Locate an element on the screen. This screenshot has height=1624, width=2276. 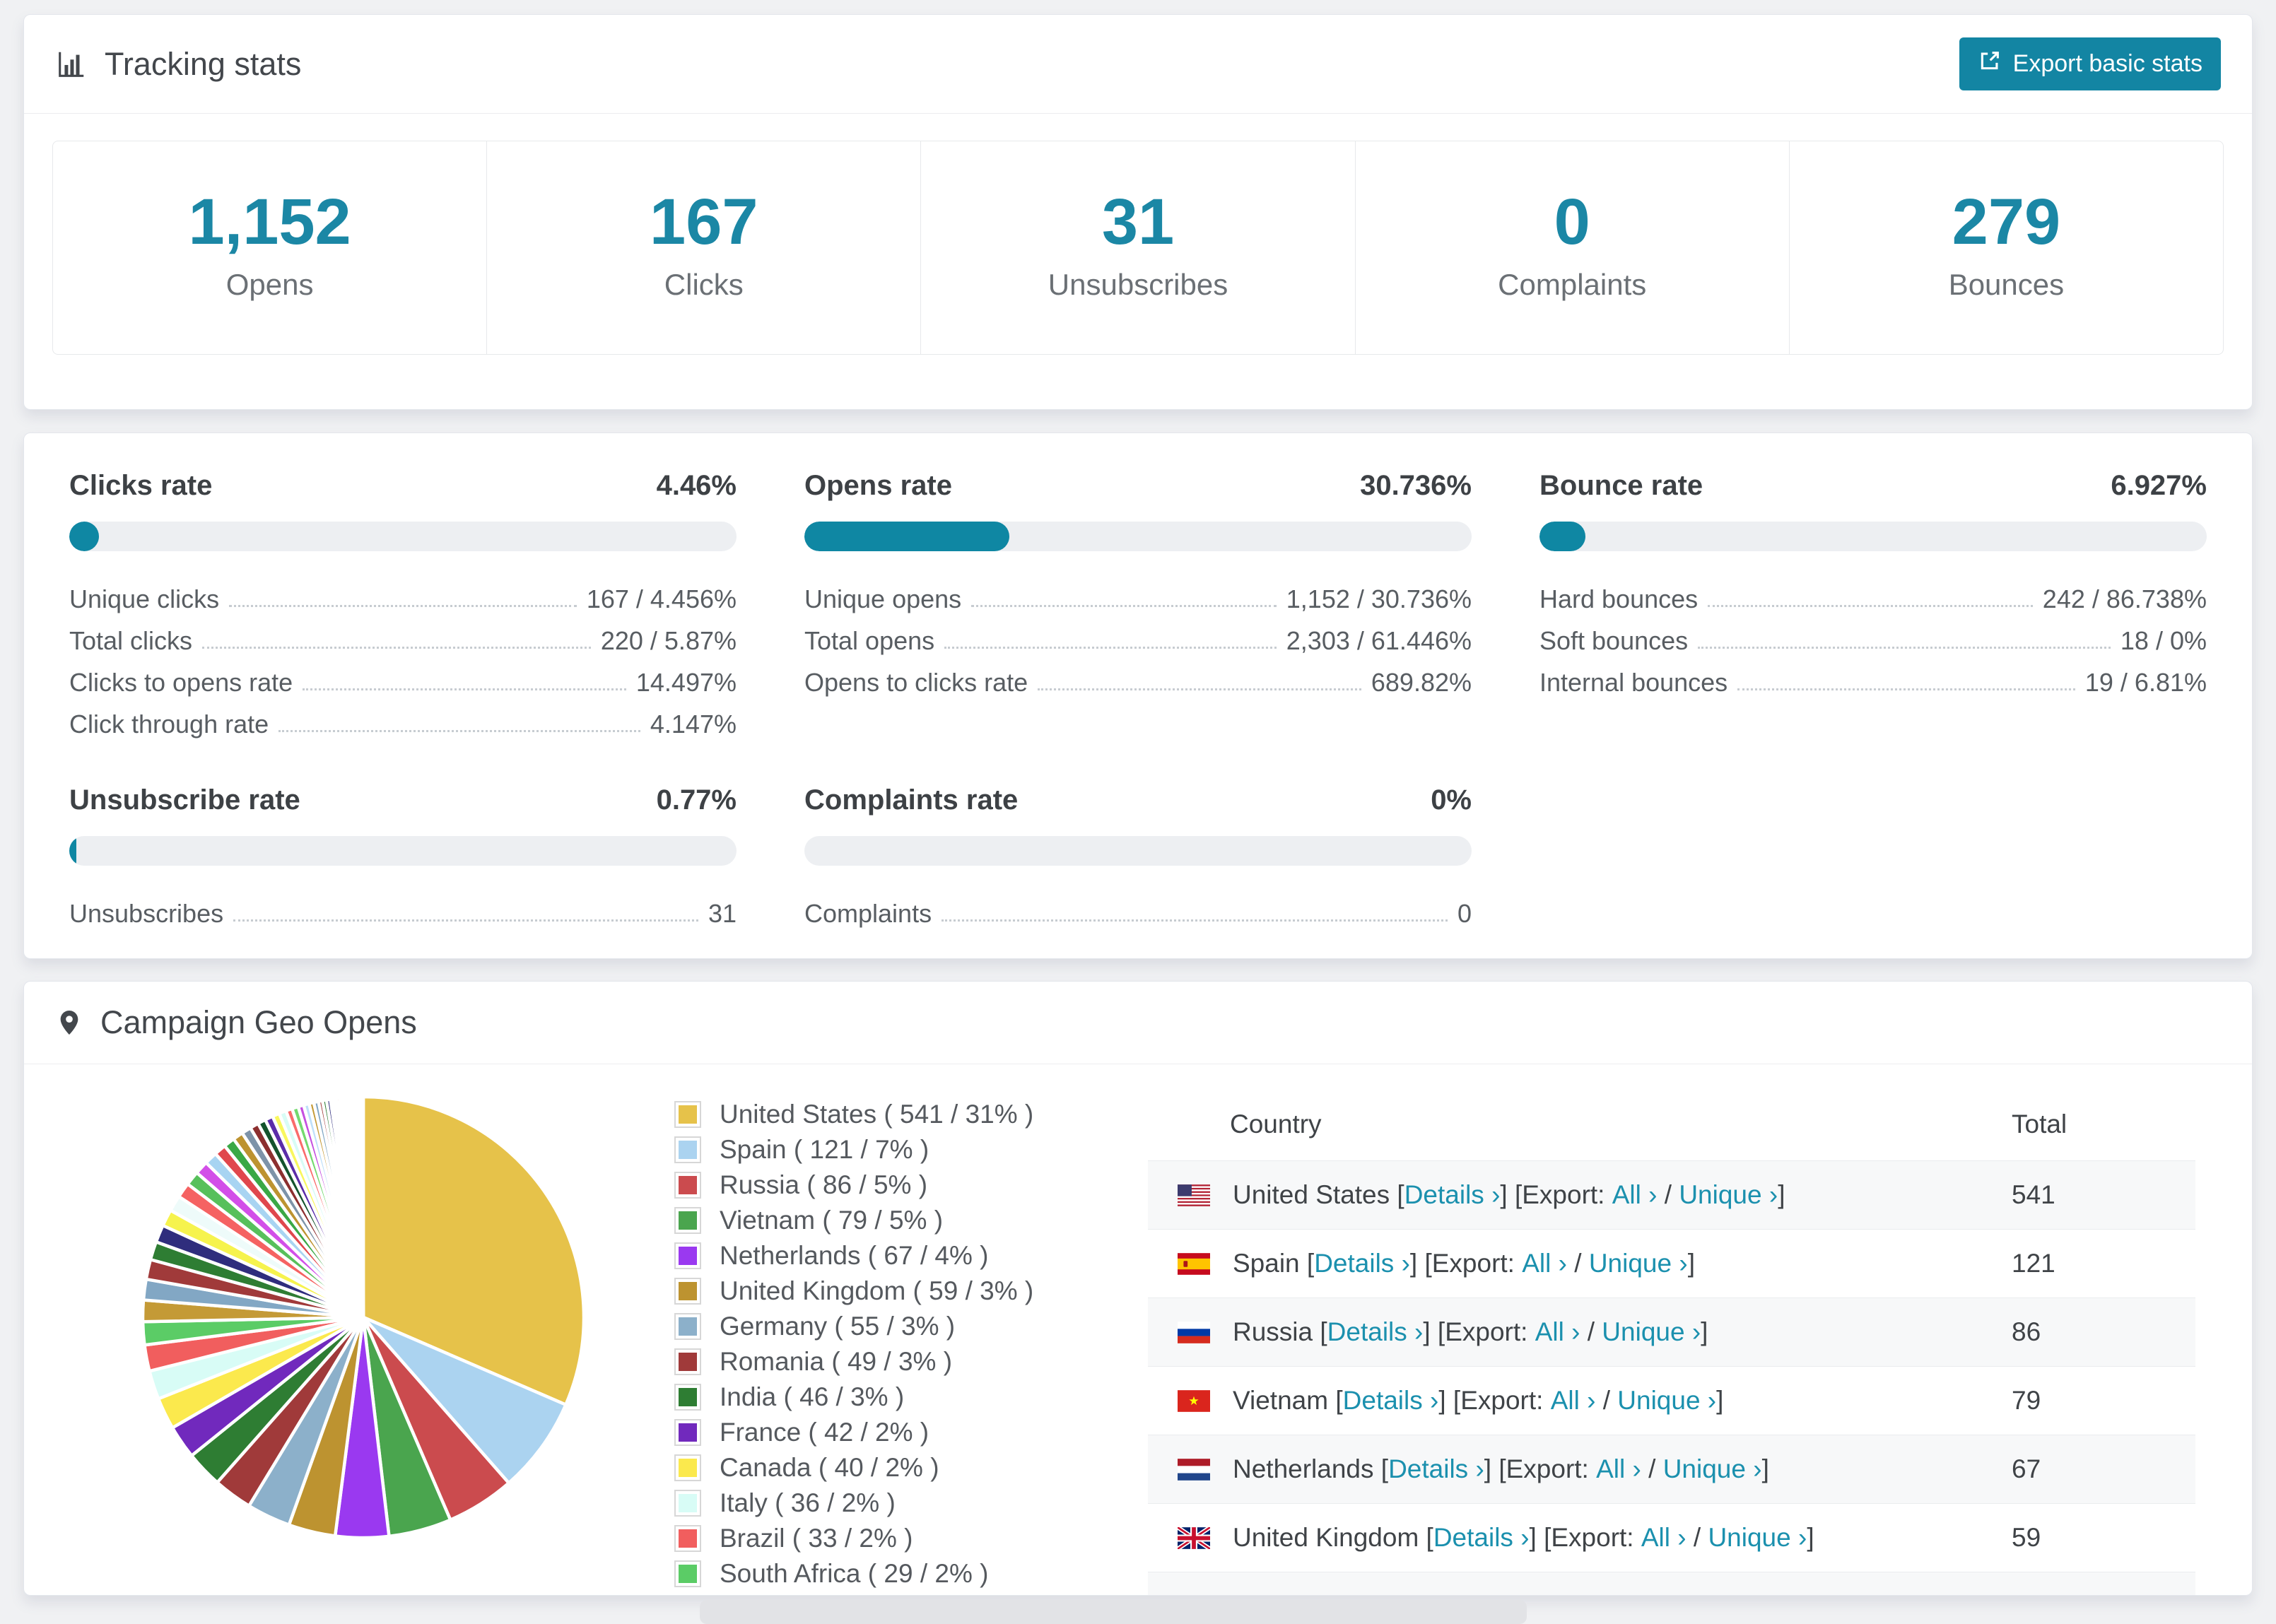
spacer is located at coordinates (1546, 1400).